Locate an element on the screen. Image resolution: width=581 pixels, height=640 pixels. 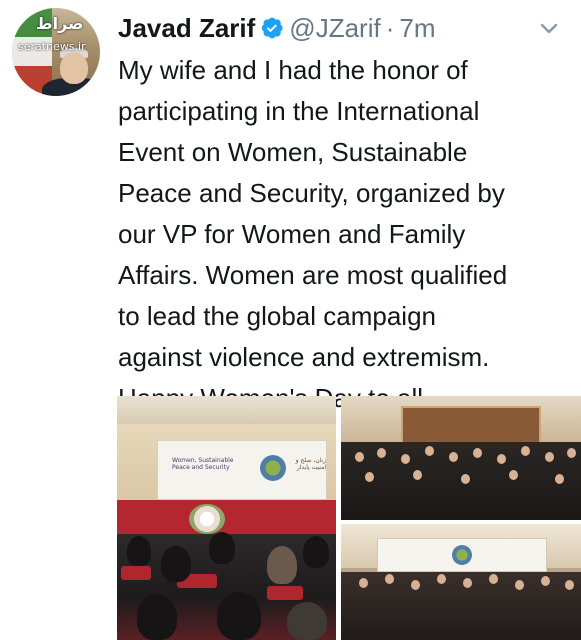
stage is located at coordinates (226, 517).